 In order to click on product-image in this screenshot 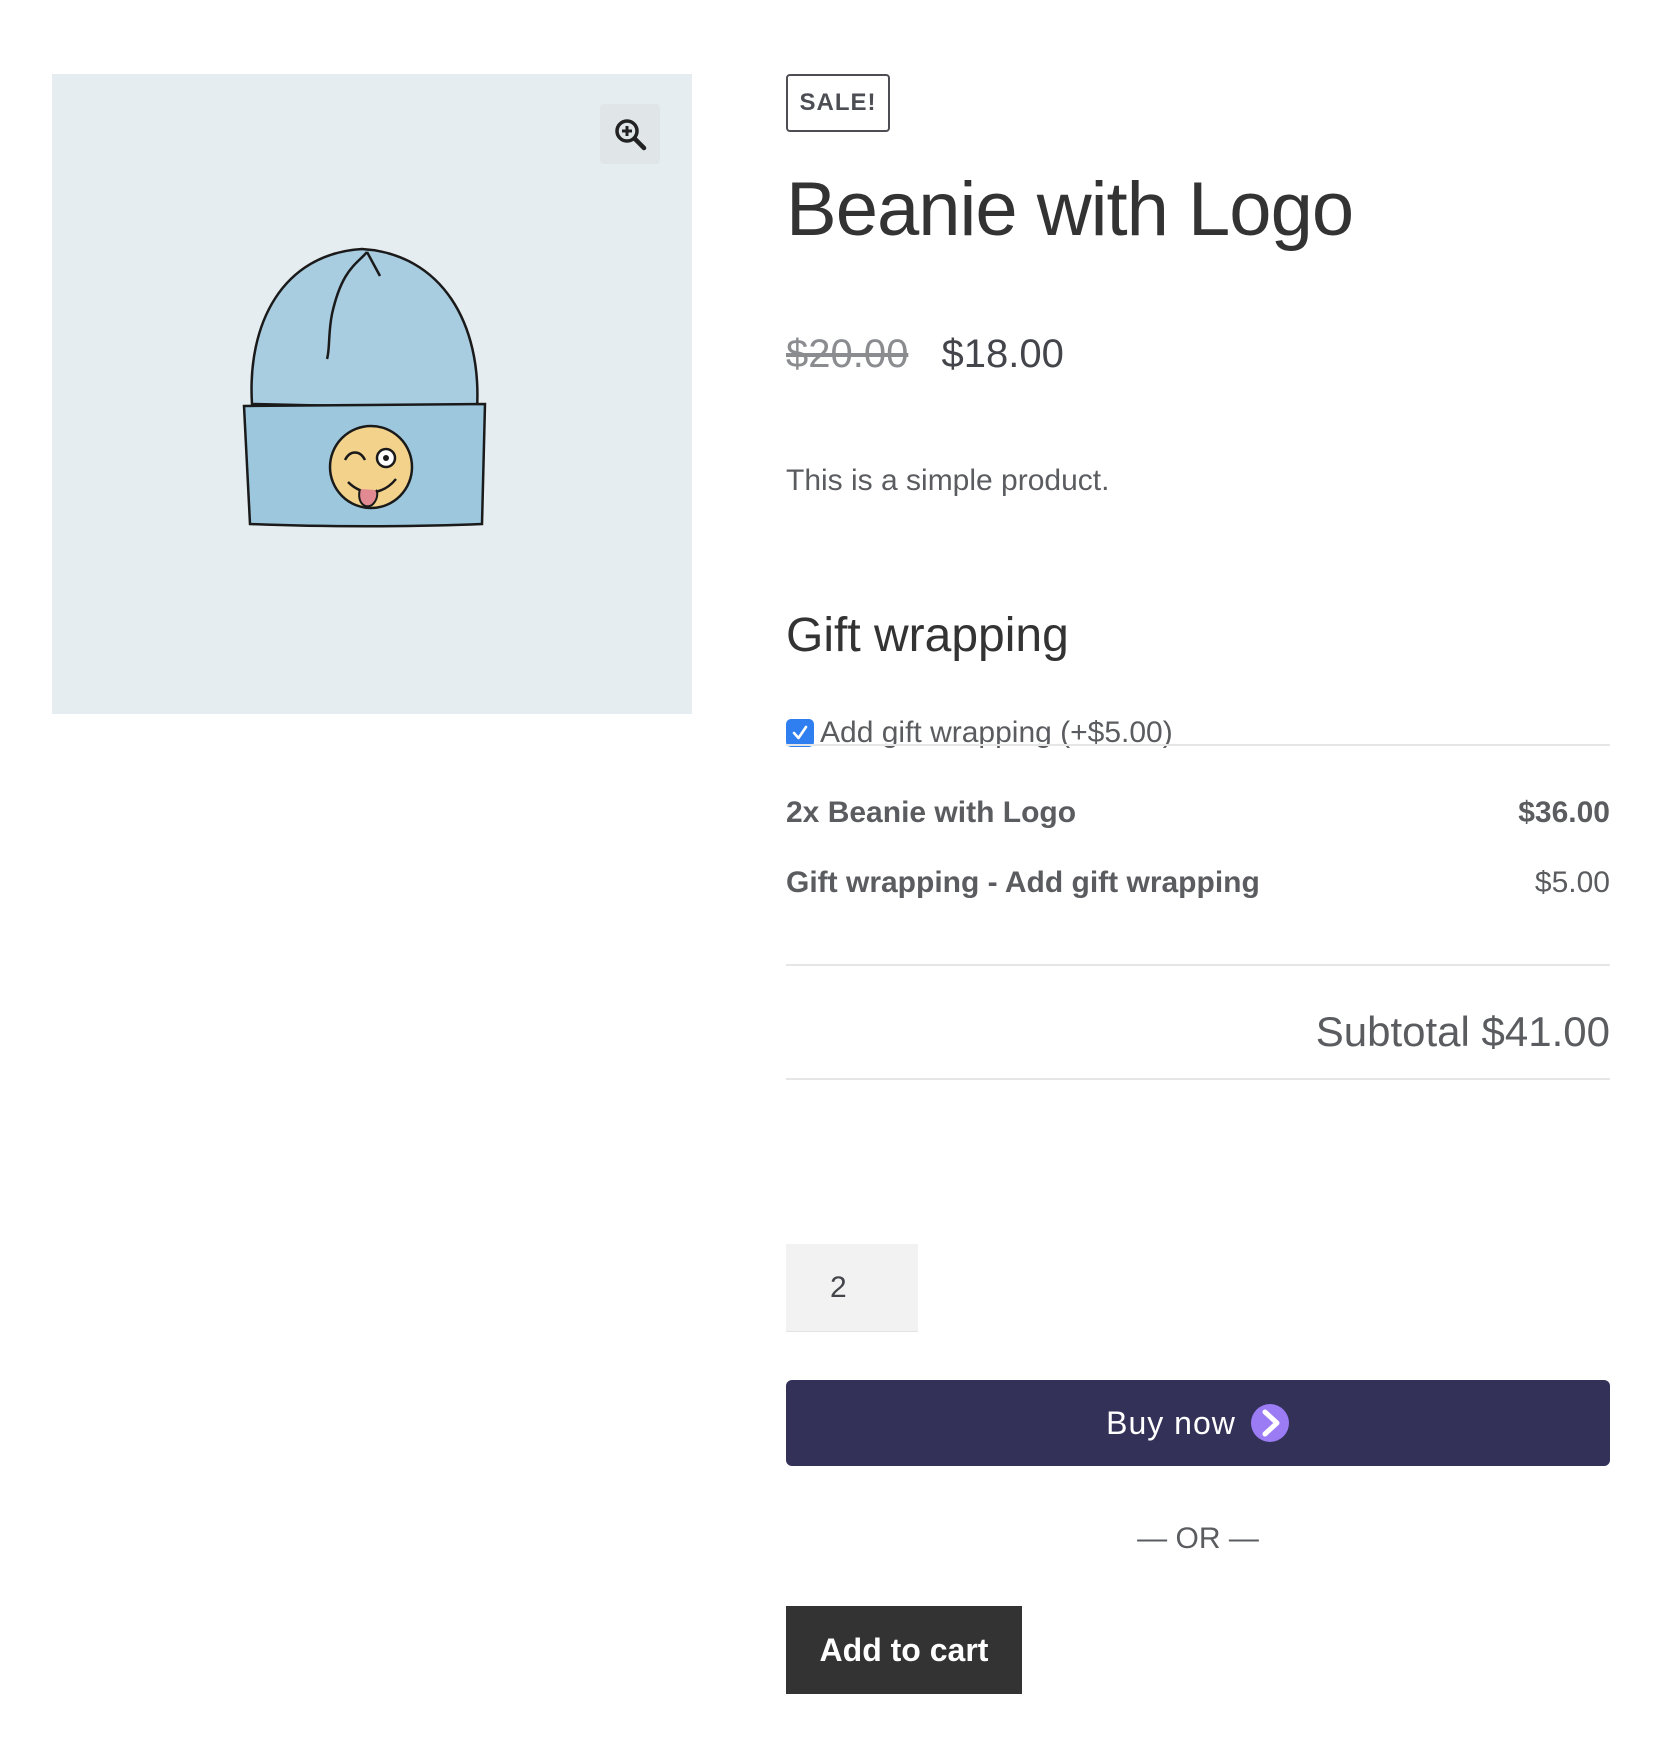, I will do `click(372, 394)`.